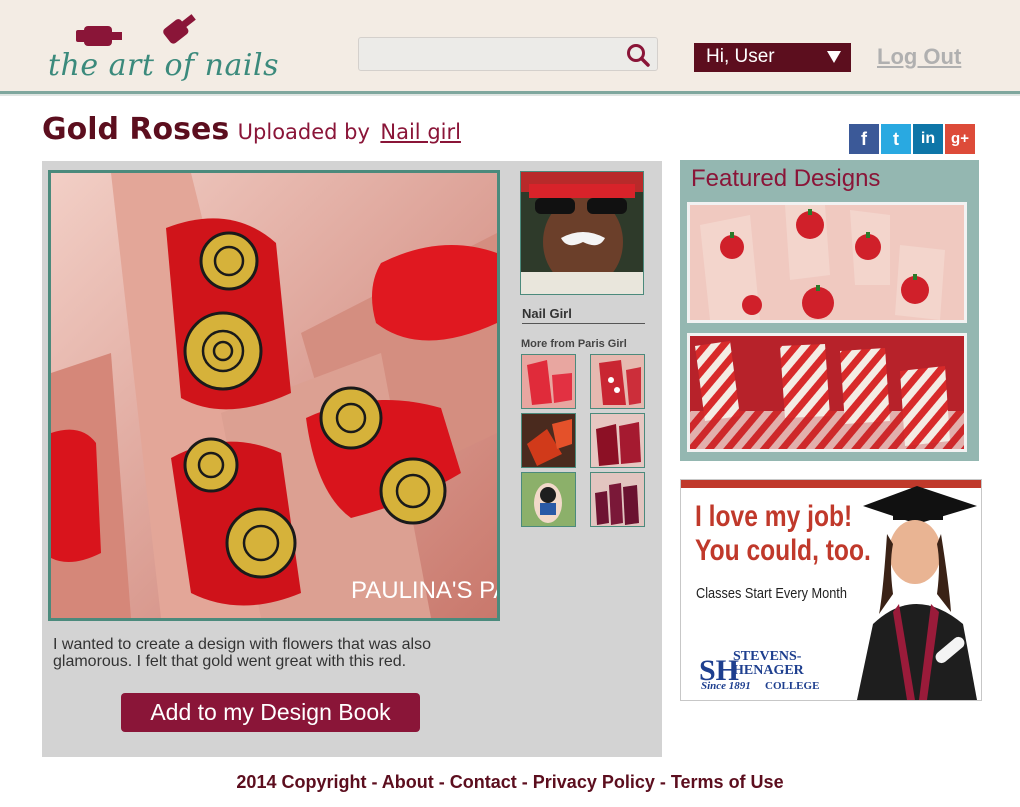  Describe the element at coordinates (727, 782) in the screenshot. I see `footer-terms-link: Terms of Use` at that location.